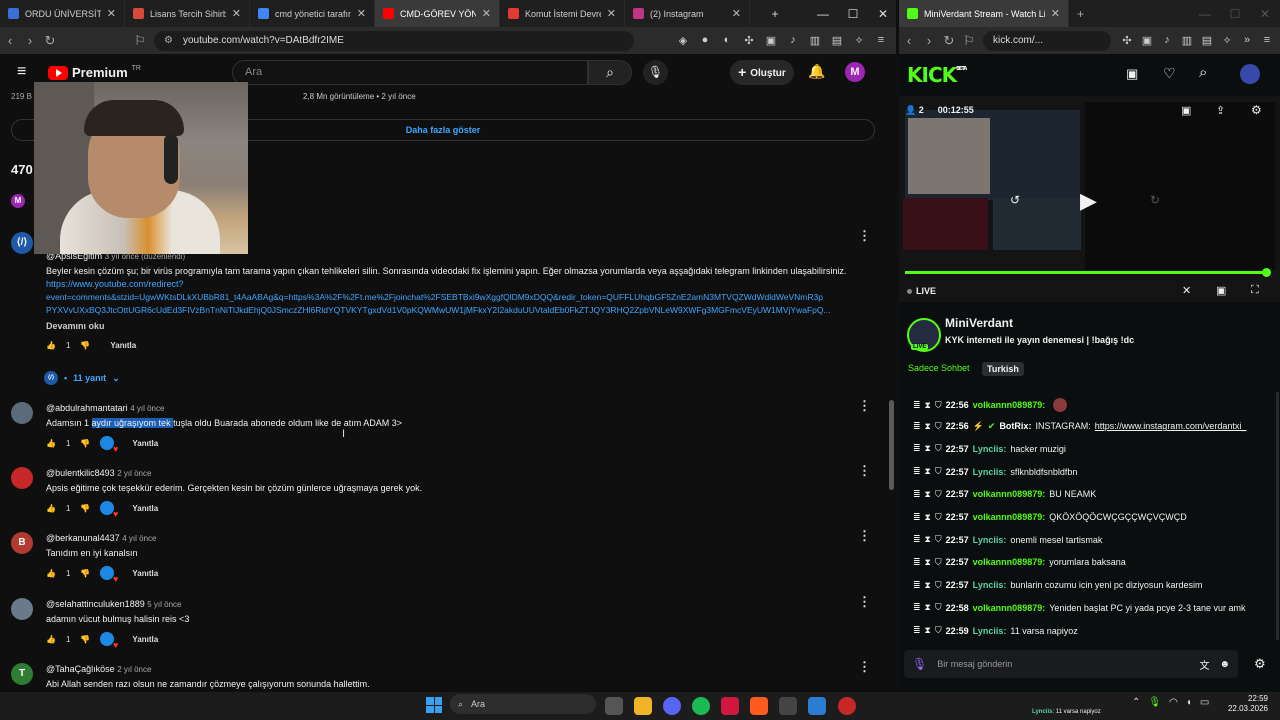  Describe the element at coordinates (705, 40) in the screenshot. I see `extension-icon: ●` at that location.